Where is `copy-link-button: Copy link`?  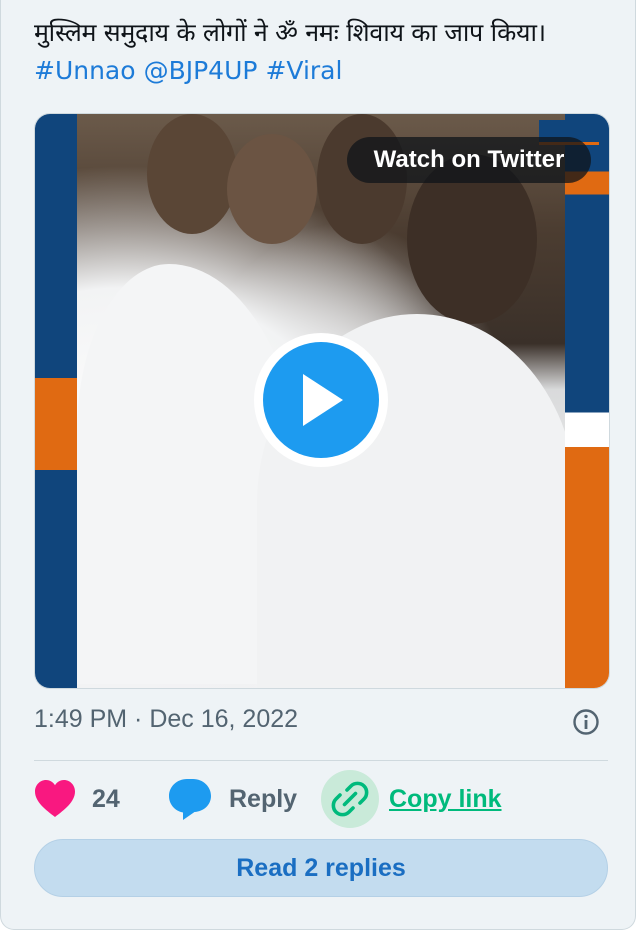
copy-link-button: Copy link is located at coordinates (411, 799).